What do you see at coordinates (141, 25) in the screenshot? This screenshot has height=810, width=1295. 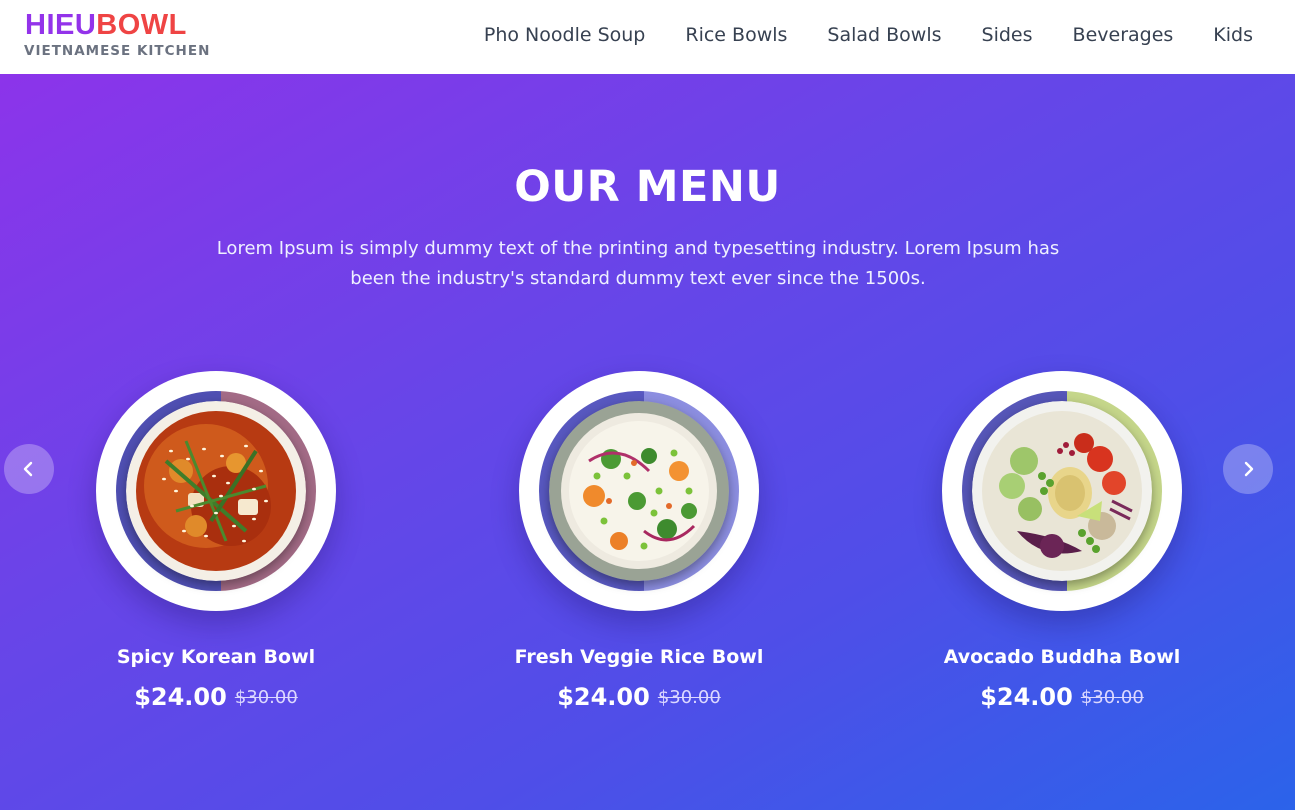 I see `brand-name-part2: BOWL` at bounding box center [141, 25].